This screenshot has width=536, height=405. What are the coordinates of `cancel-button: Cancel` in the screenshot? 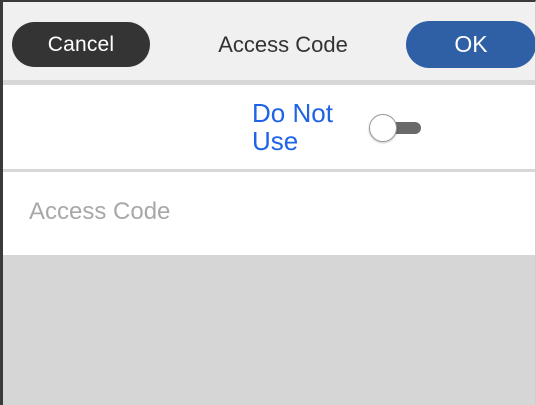 It's located at (81, 44).